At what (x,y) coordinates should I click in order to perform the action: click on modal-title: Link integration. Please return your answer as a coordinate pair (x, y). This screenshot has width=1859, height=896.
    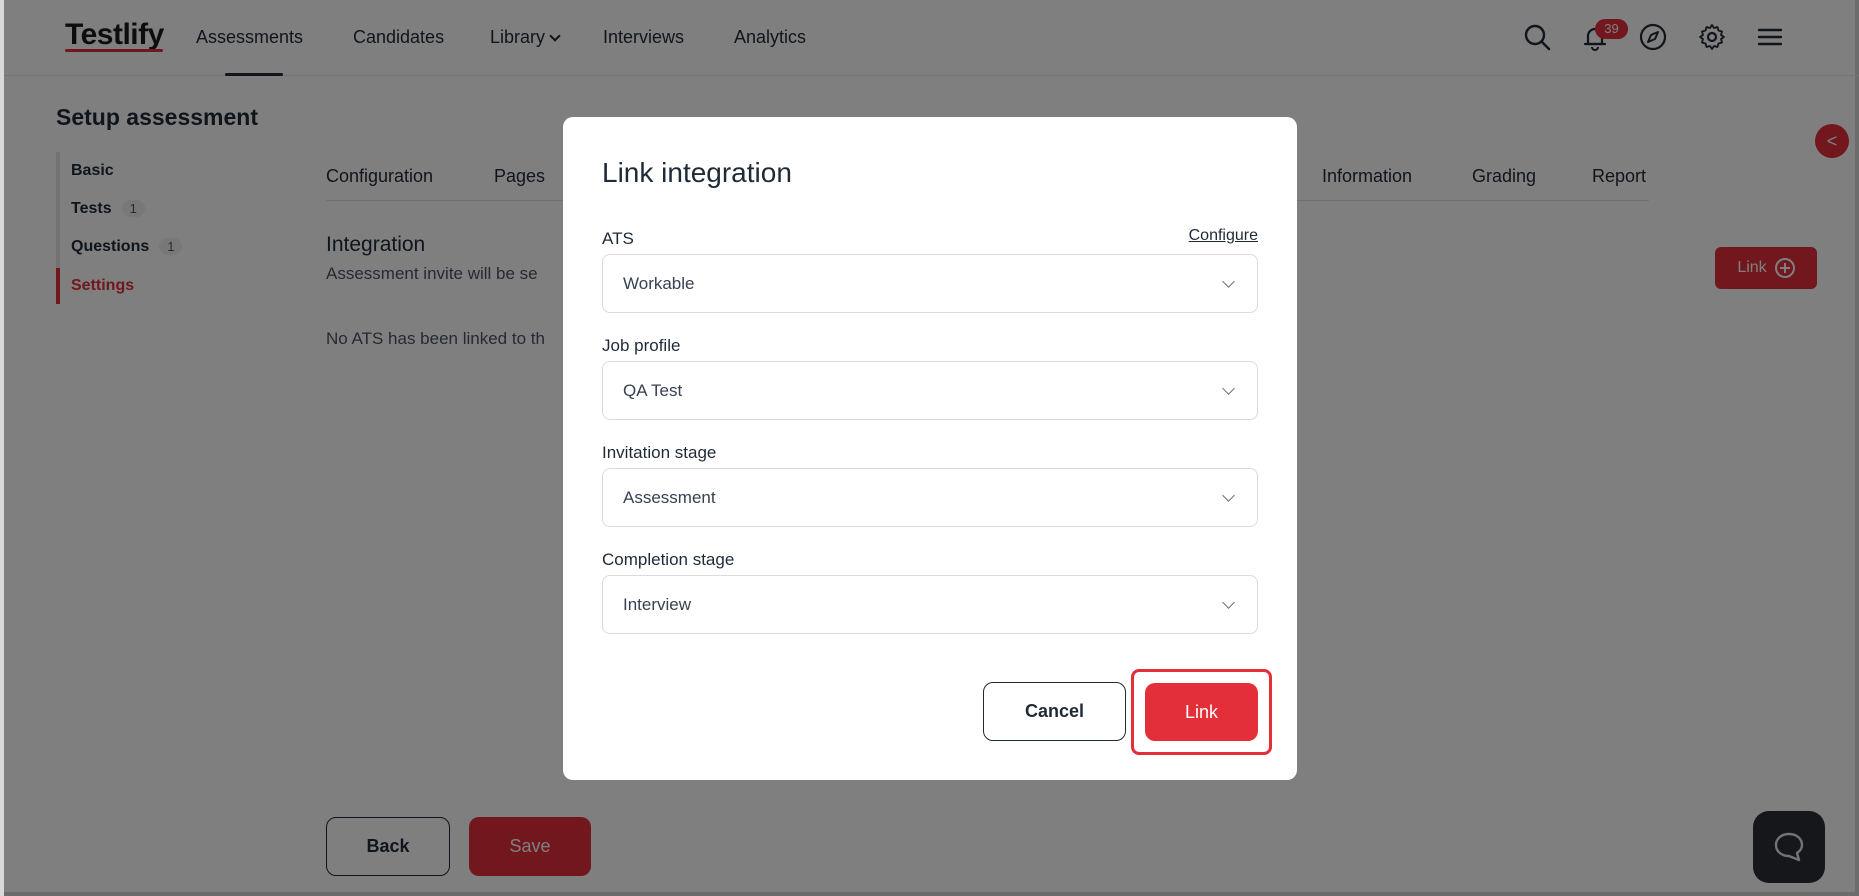
    Looking at the image, I should click on (697, 172).